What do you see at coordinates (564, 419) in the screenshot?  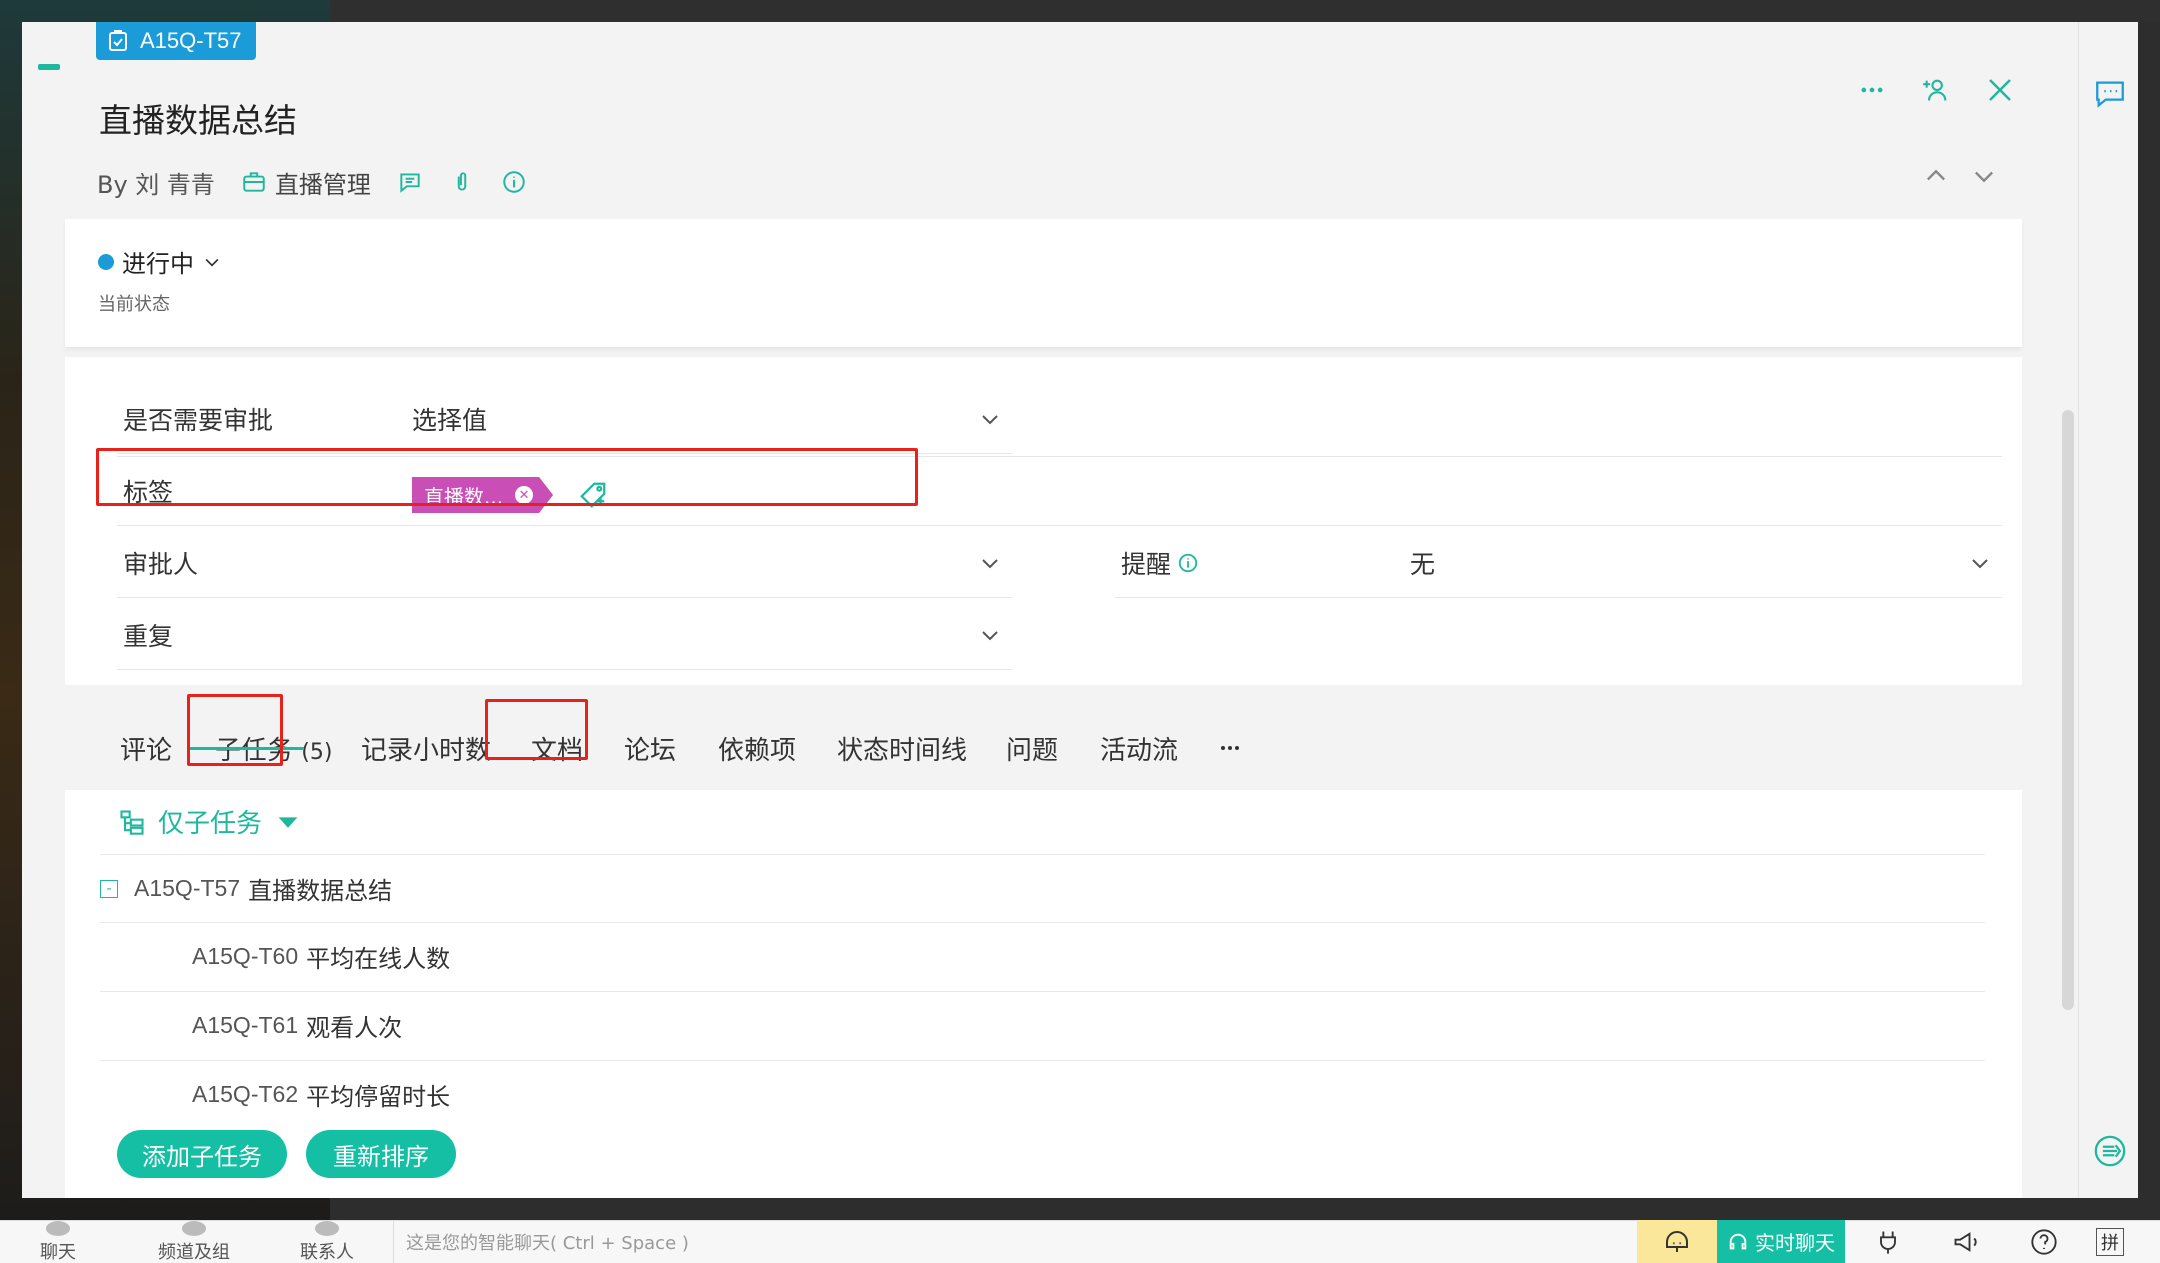 I see `approval-field: 是否需要审批 选择值` at bounding box center [564, 419].